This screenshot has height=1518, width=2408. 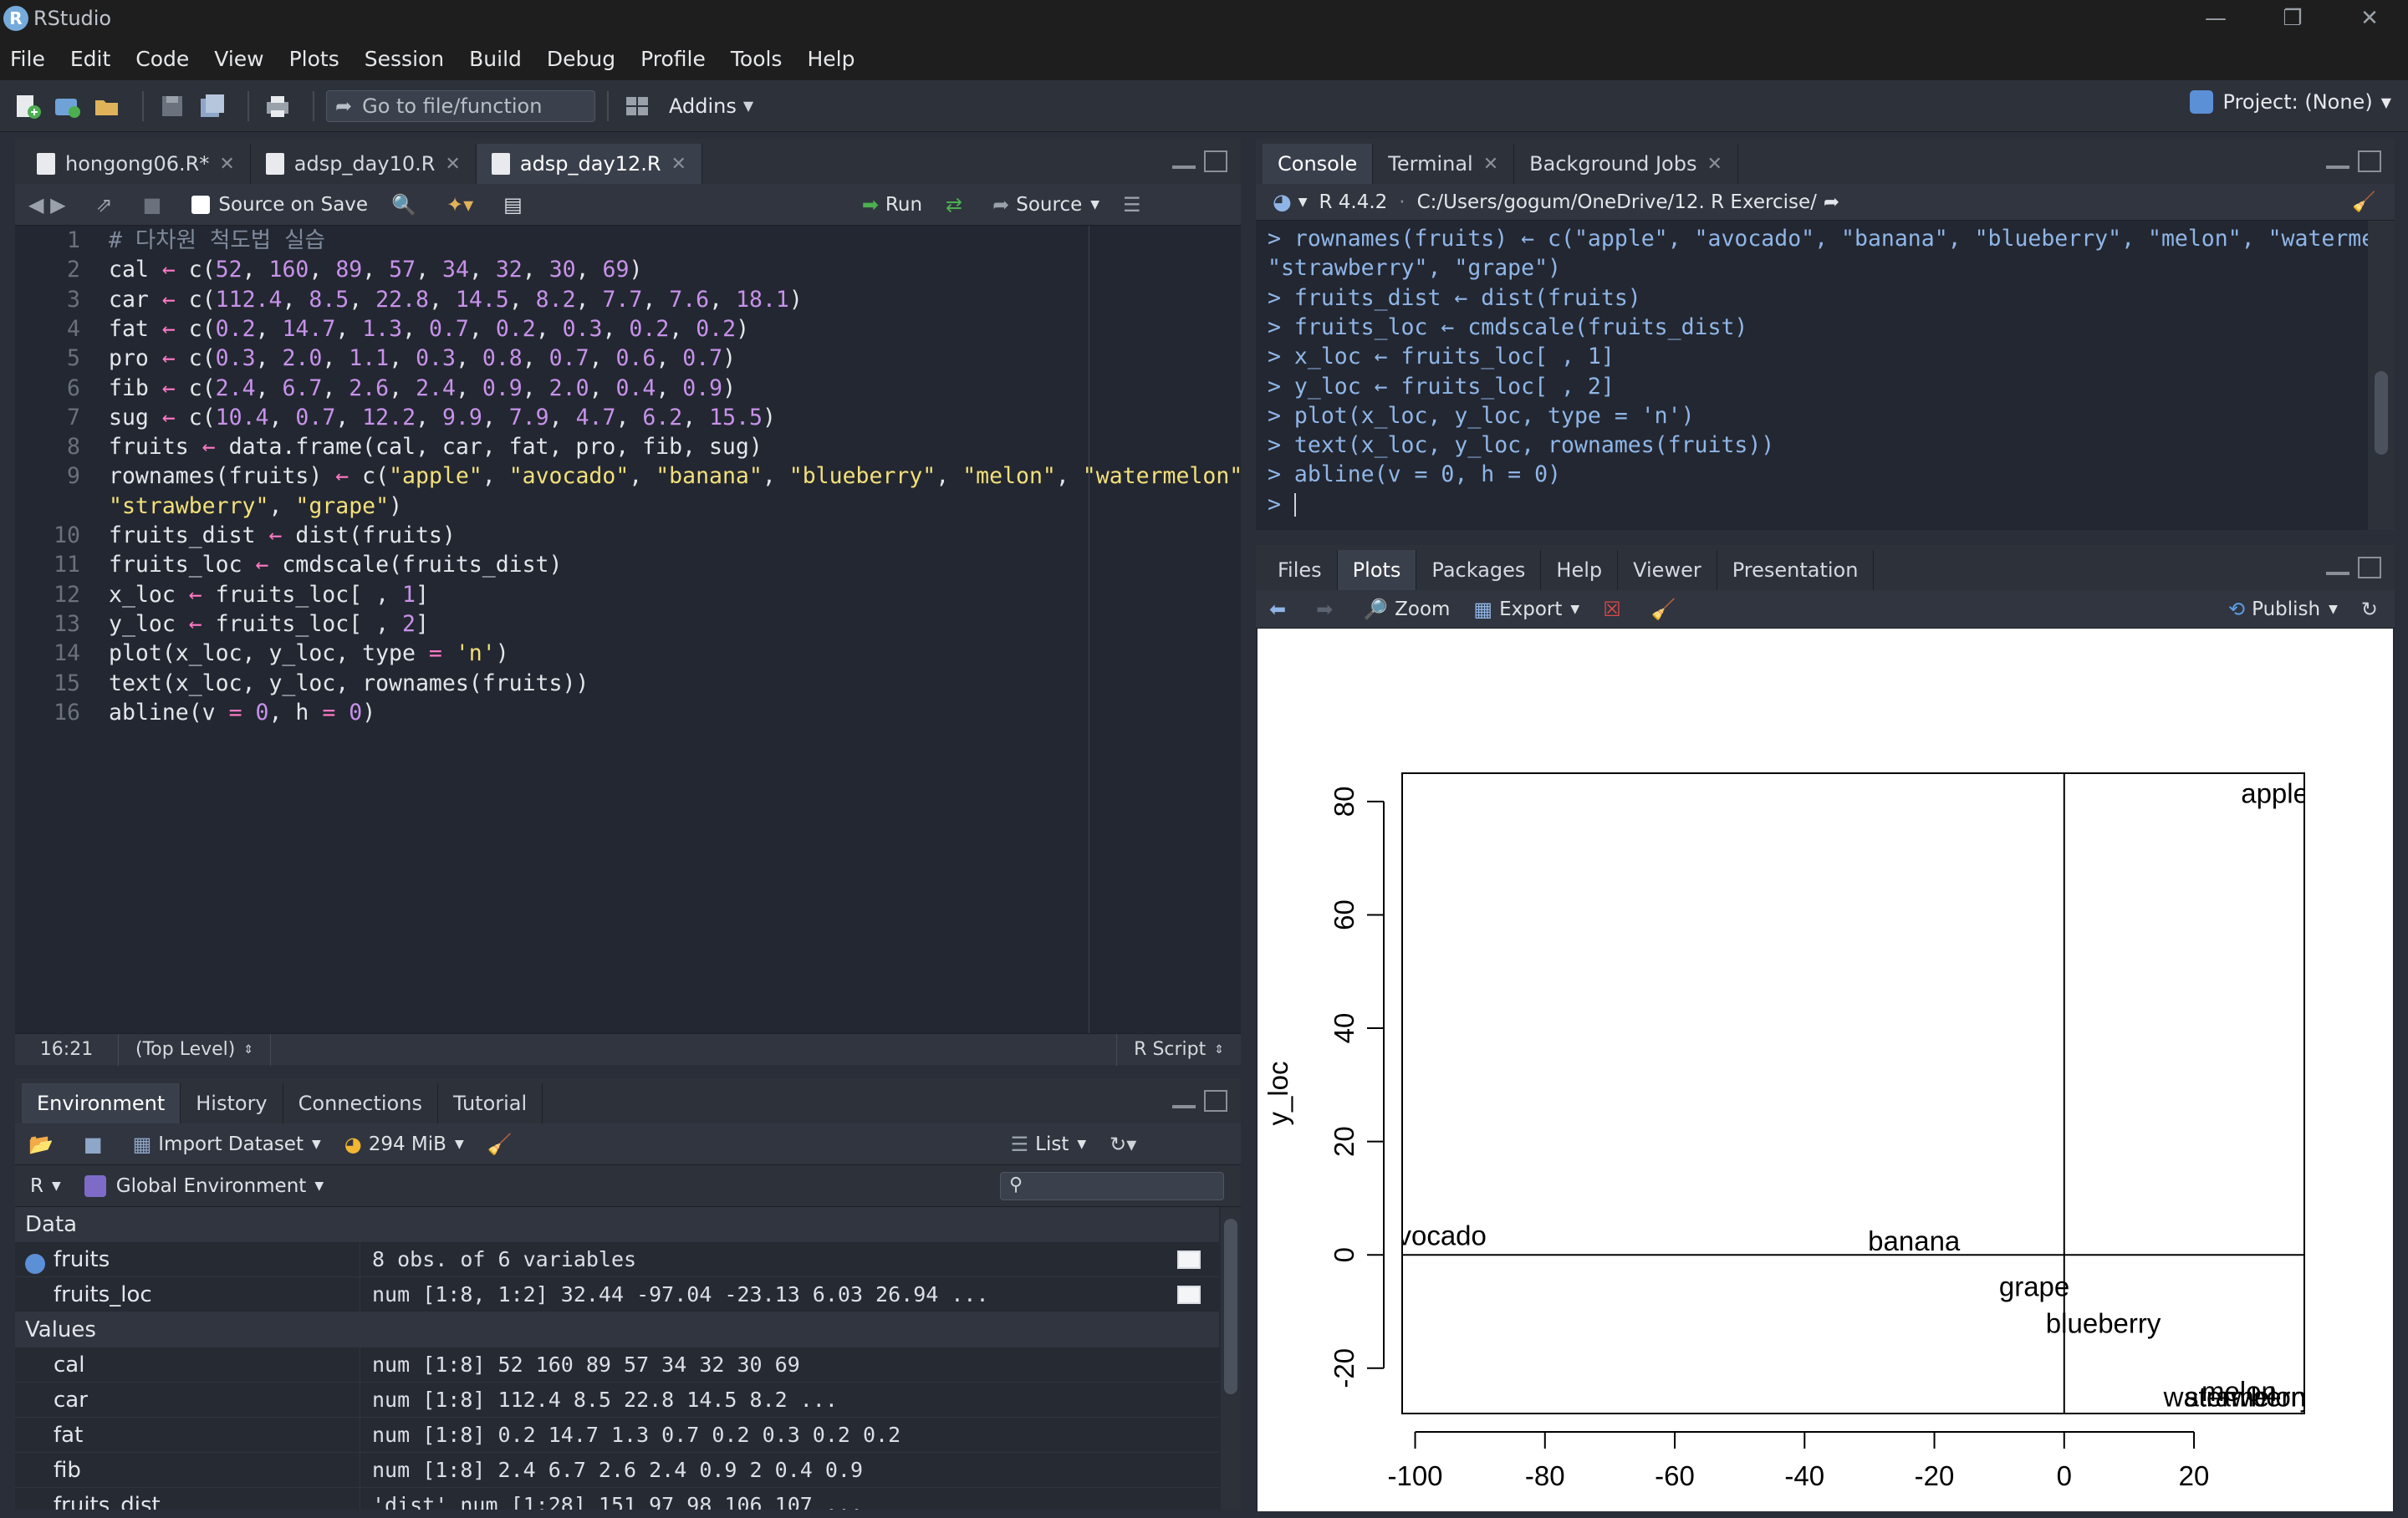 I want to click on menu-profile: Profile, so click(x=673, y=59).